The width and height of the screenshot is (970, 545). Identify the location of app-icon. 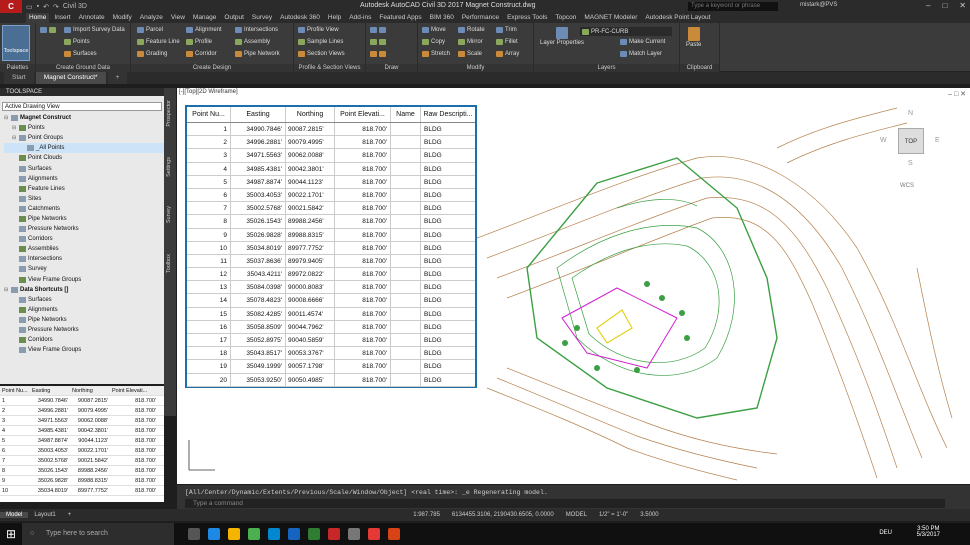
(354, 534).